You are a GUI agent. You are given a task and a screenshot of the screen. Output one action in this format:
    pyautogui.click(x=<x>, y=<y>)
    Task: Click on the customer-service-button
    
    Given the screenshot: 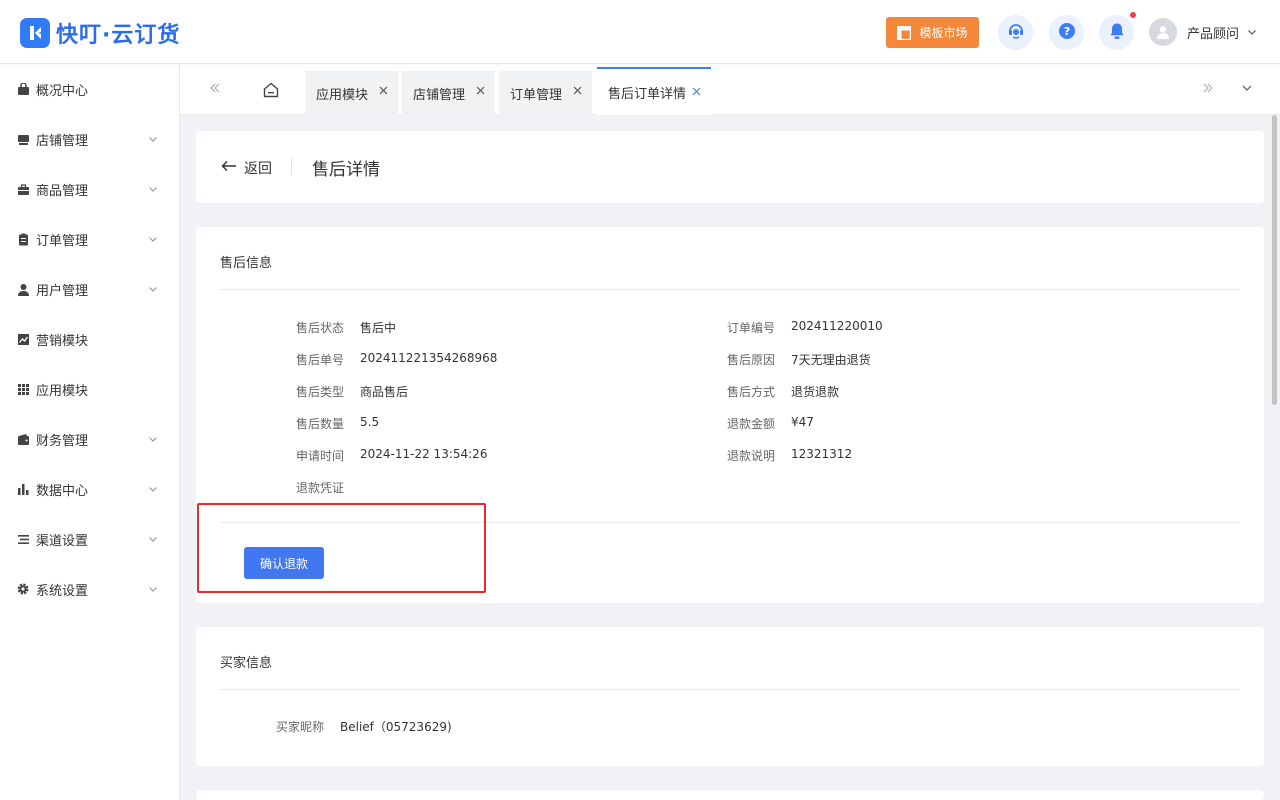 What is the action you would take?
    pyautogui.click(x=1015, y=32)
    